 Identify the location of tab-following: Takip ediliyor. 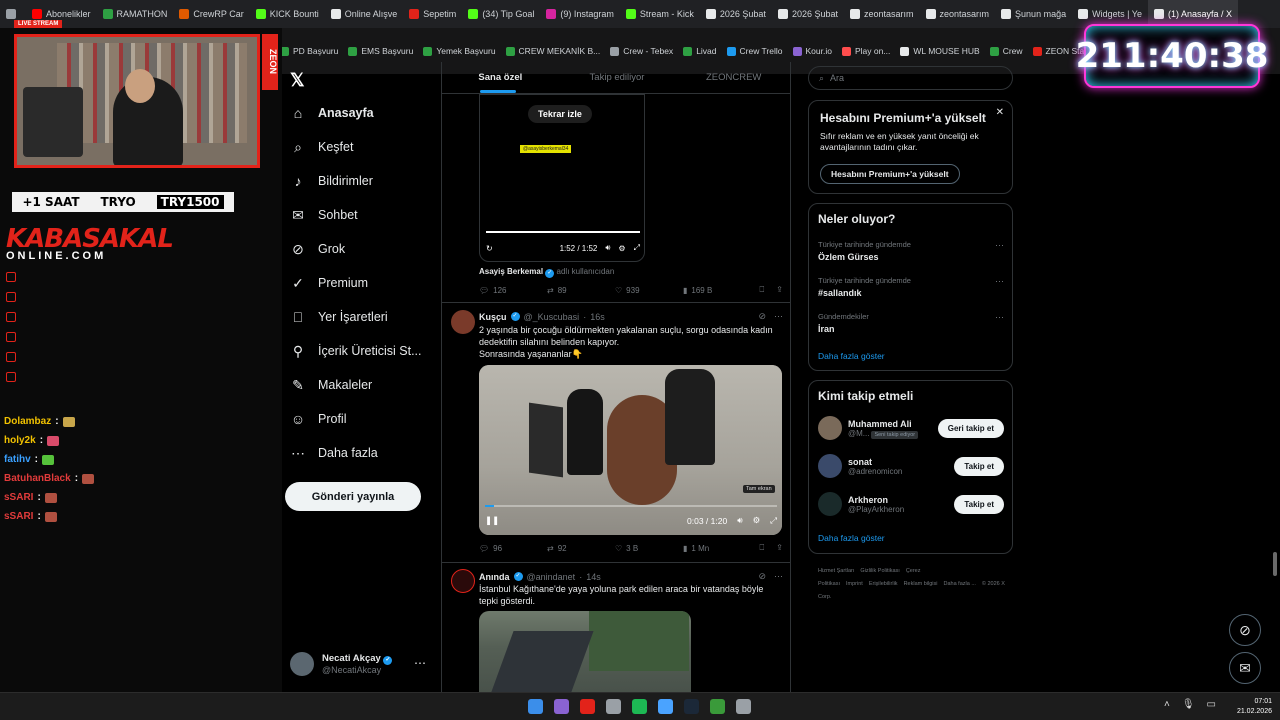
(617, 77).